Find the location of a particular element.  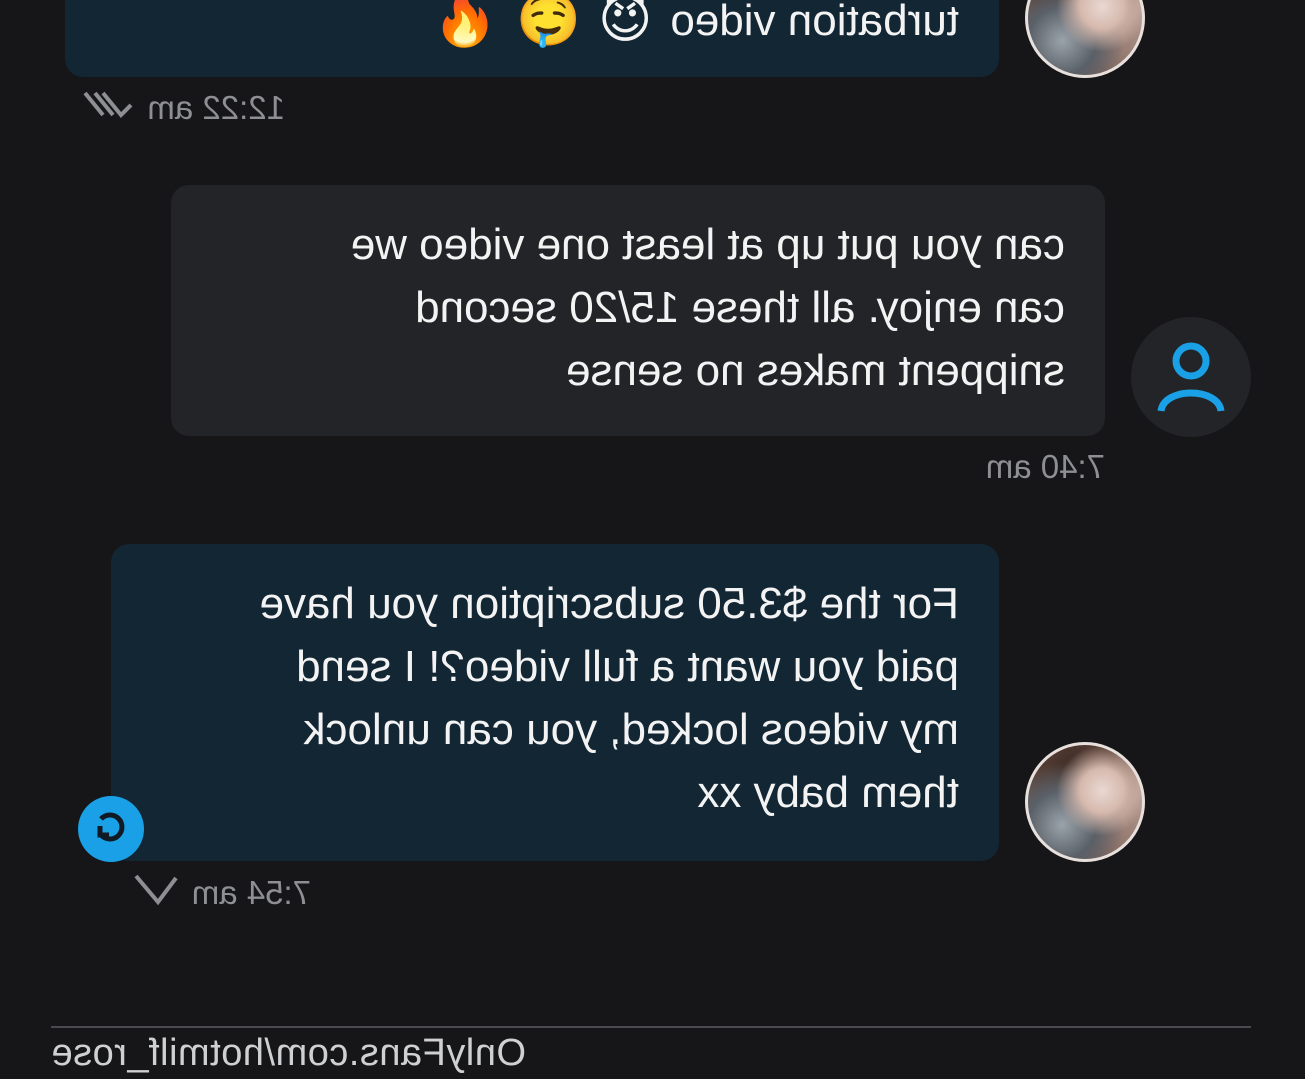

timestamp: 7:40 am is located at coordinates (1045, 466).